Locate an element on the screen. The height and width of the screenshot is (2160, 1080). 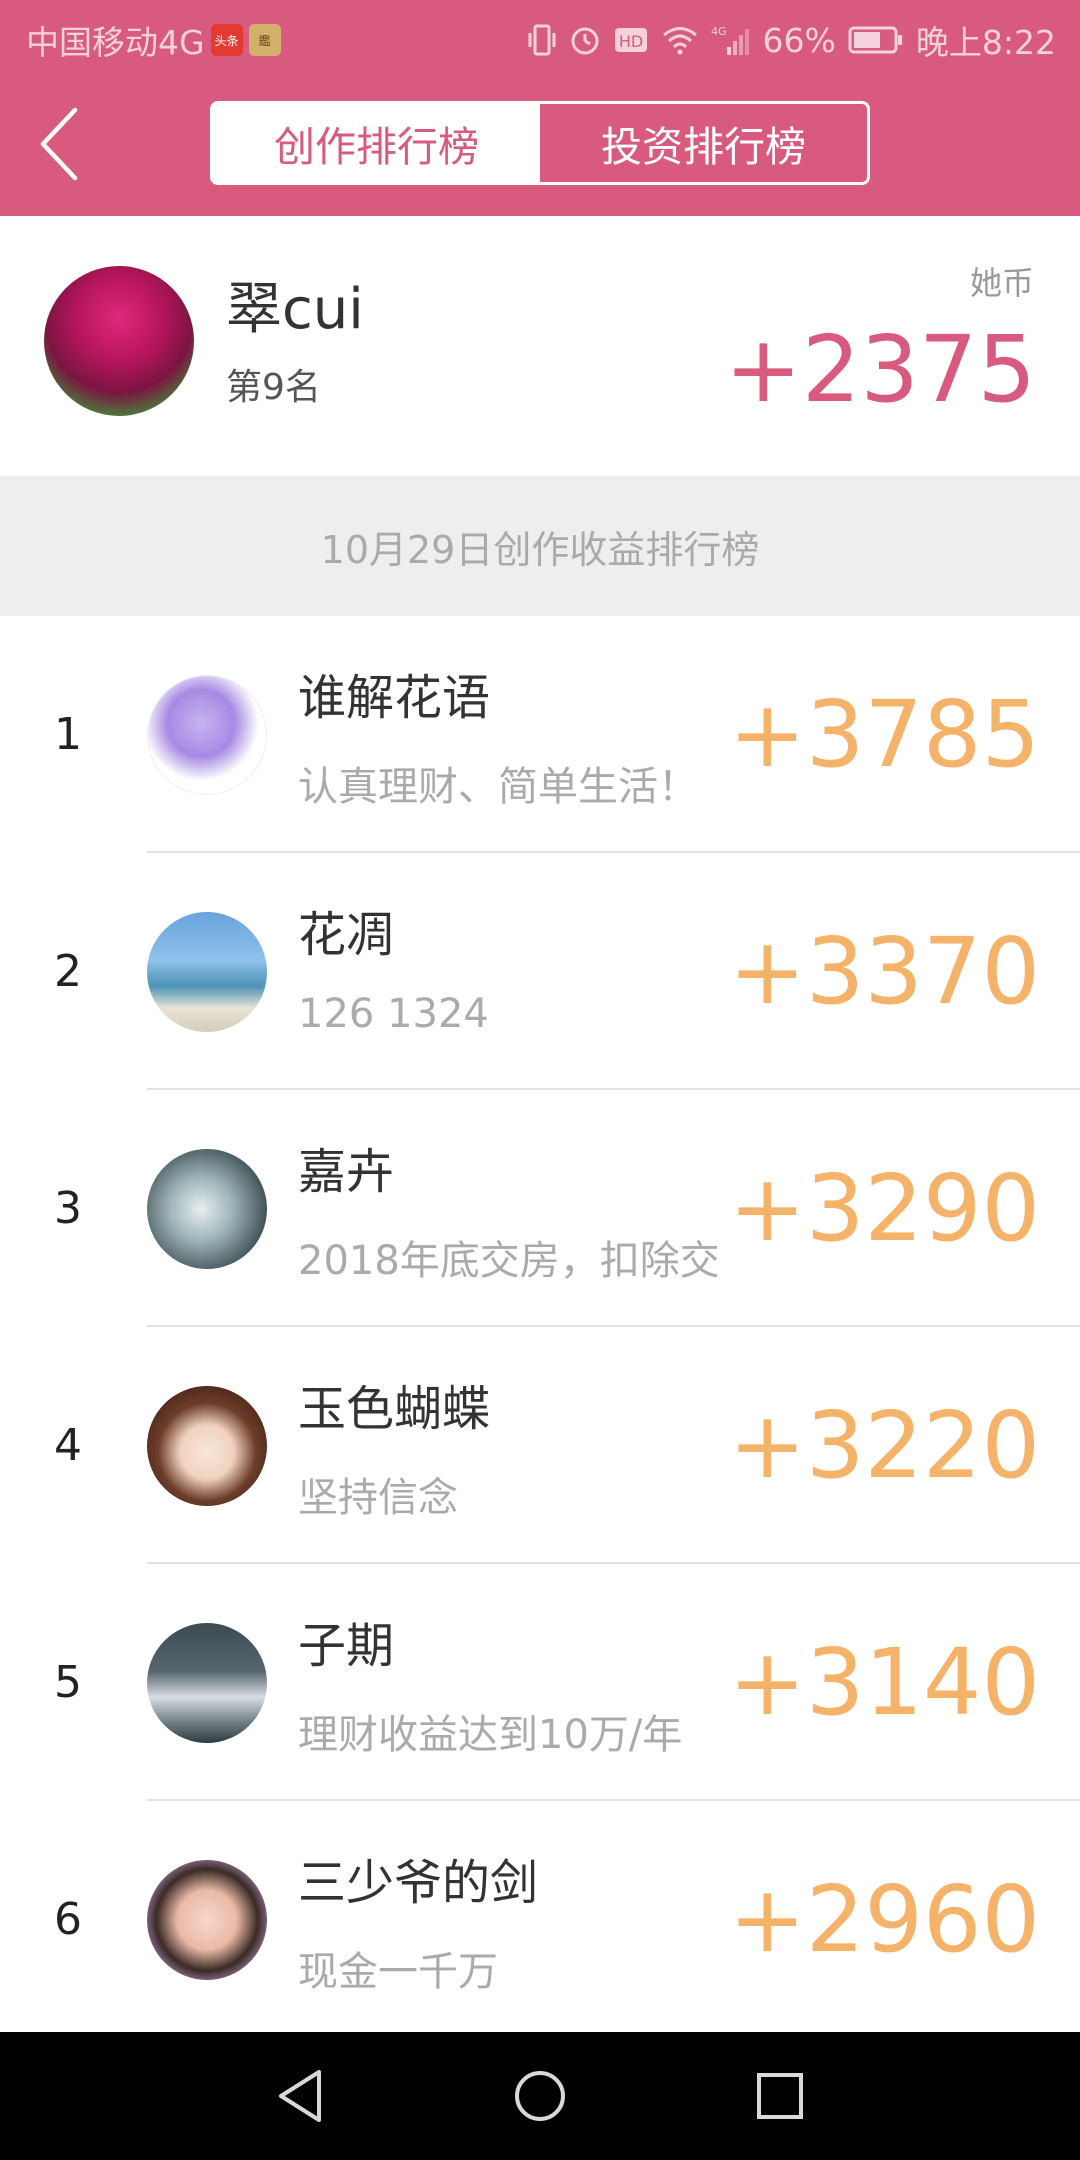
vibrate-icon is located at coordinates (542, 40).